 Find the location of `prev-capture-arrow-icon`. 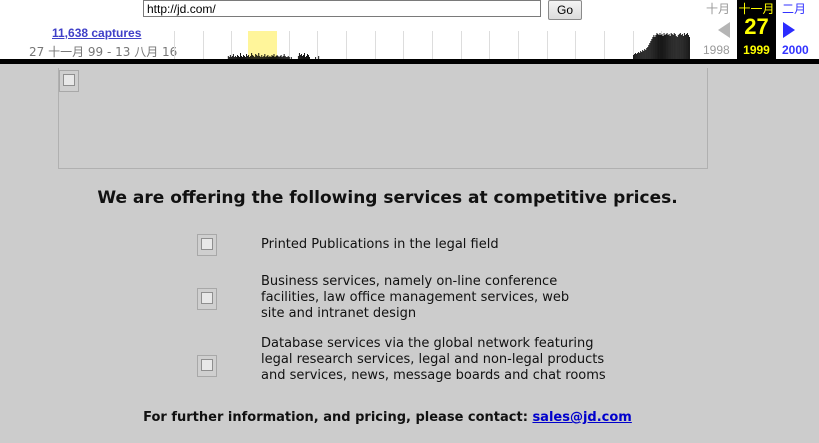

prev-capture-arrow-icon is located at coordinates (724, 30).